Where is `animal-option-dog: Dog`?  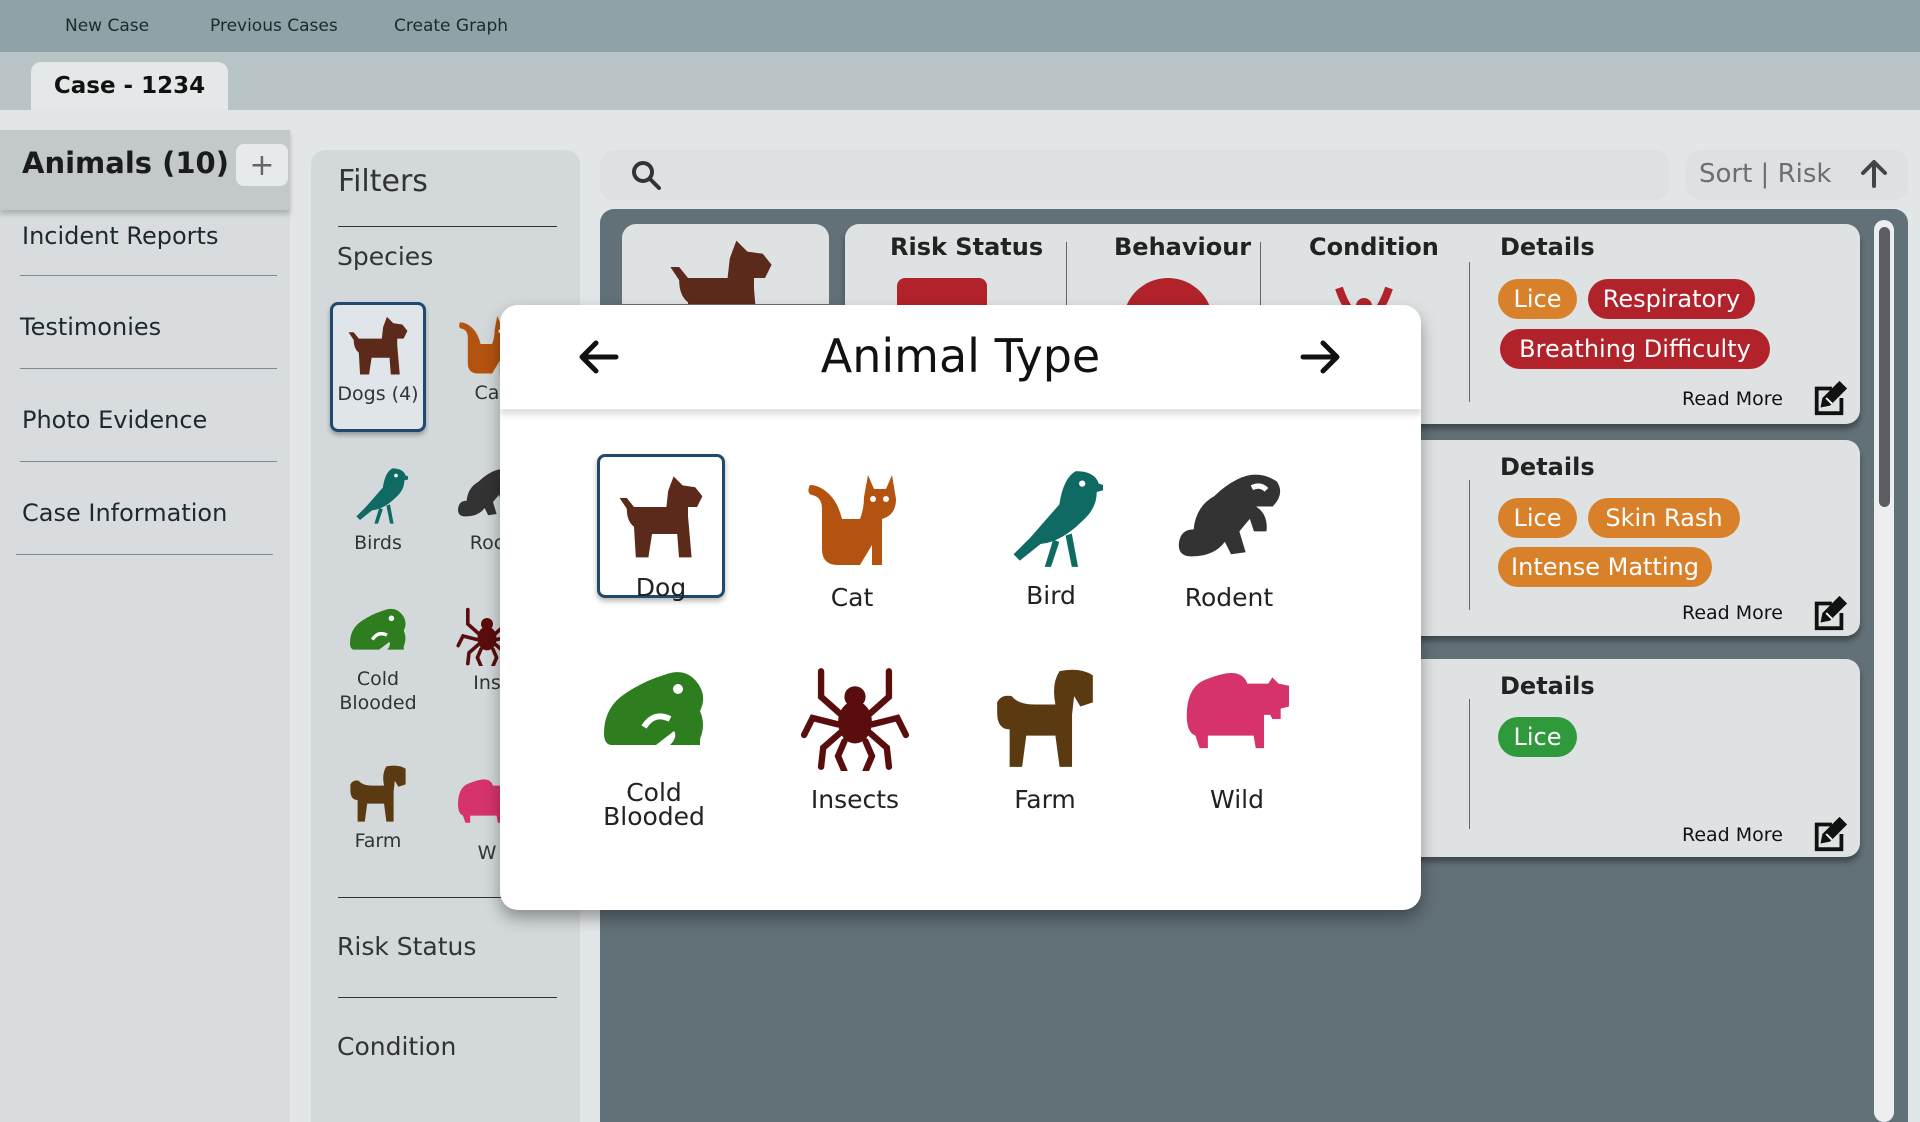
animal-option-dog: Dog is located at coordinates (661, 528).